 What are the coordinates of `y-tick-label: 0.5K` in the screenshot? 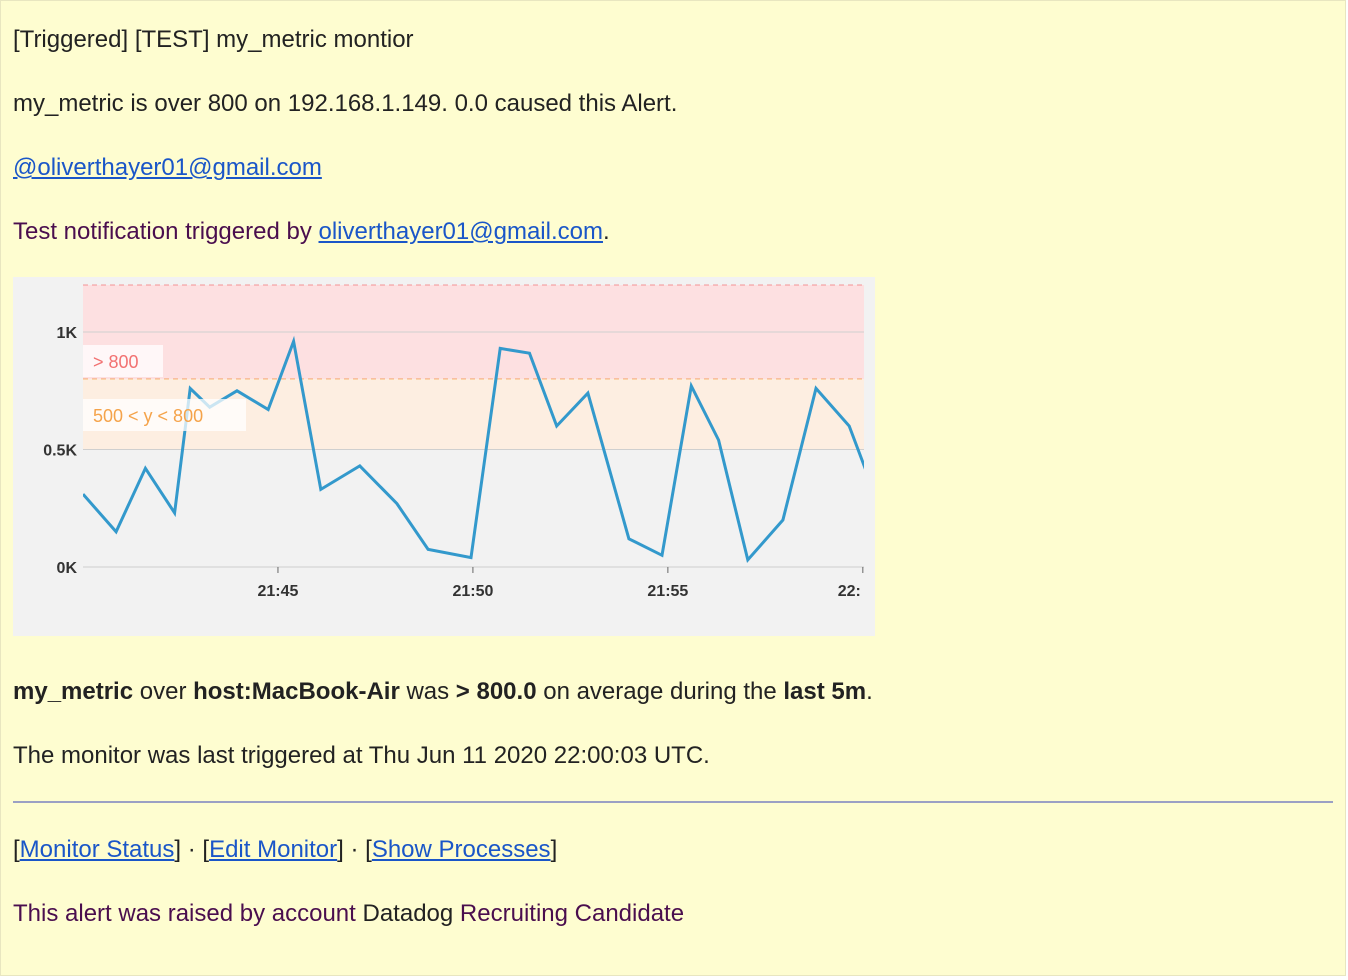 It's located at (60, 451).